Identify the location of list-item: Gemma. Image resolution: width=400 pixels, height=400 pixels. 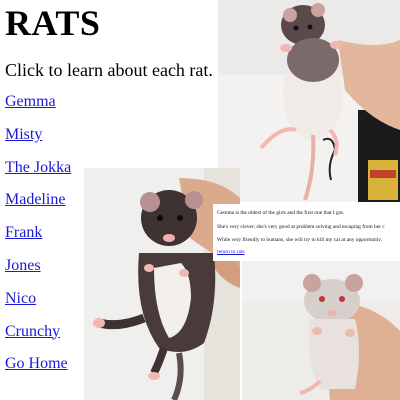
(38, 107).